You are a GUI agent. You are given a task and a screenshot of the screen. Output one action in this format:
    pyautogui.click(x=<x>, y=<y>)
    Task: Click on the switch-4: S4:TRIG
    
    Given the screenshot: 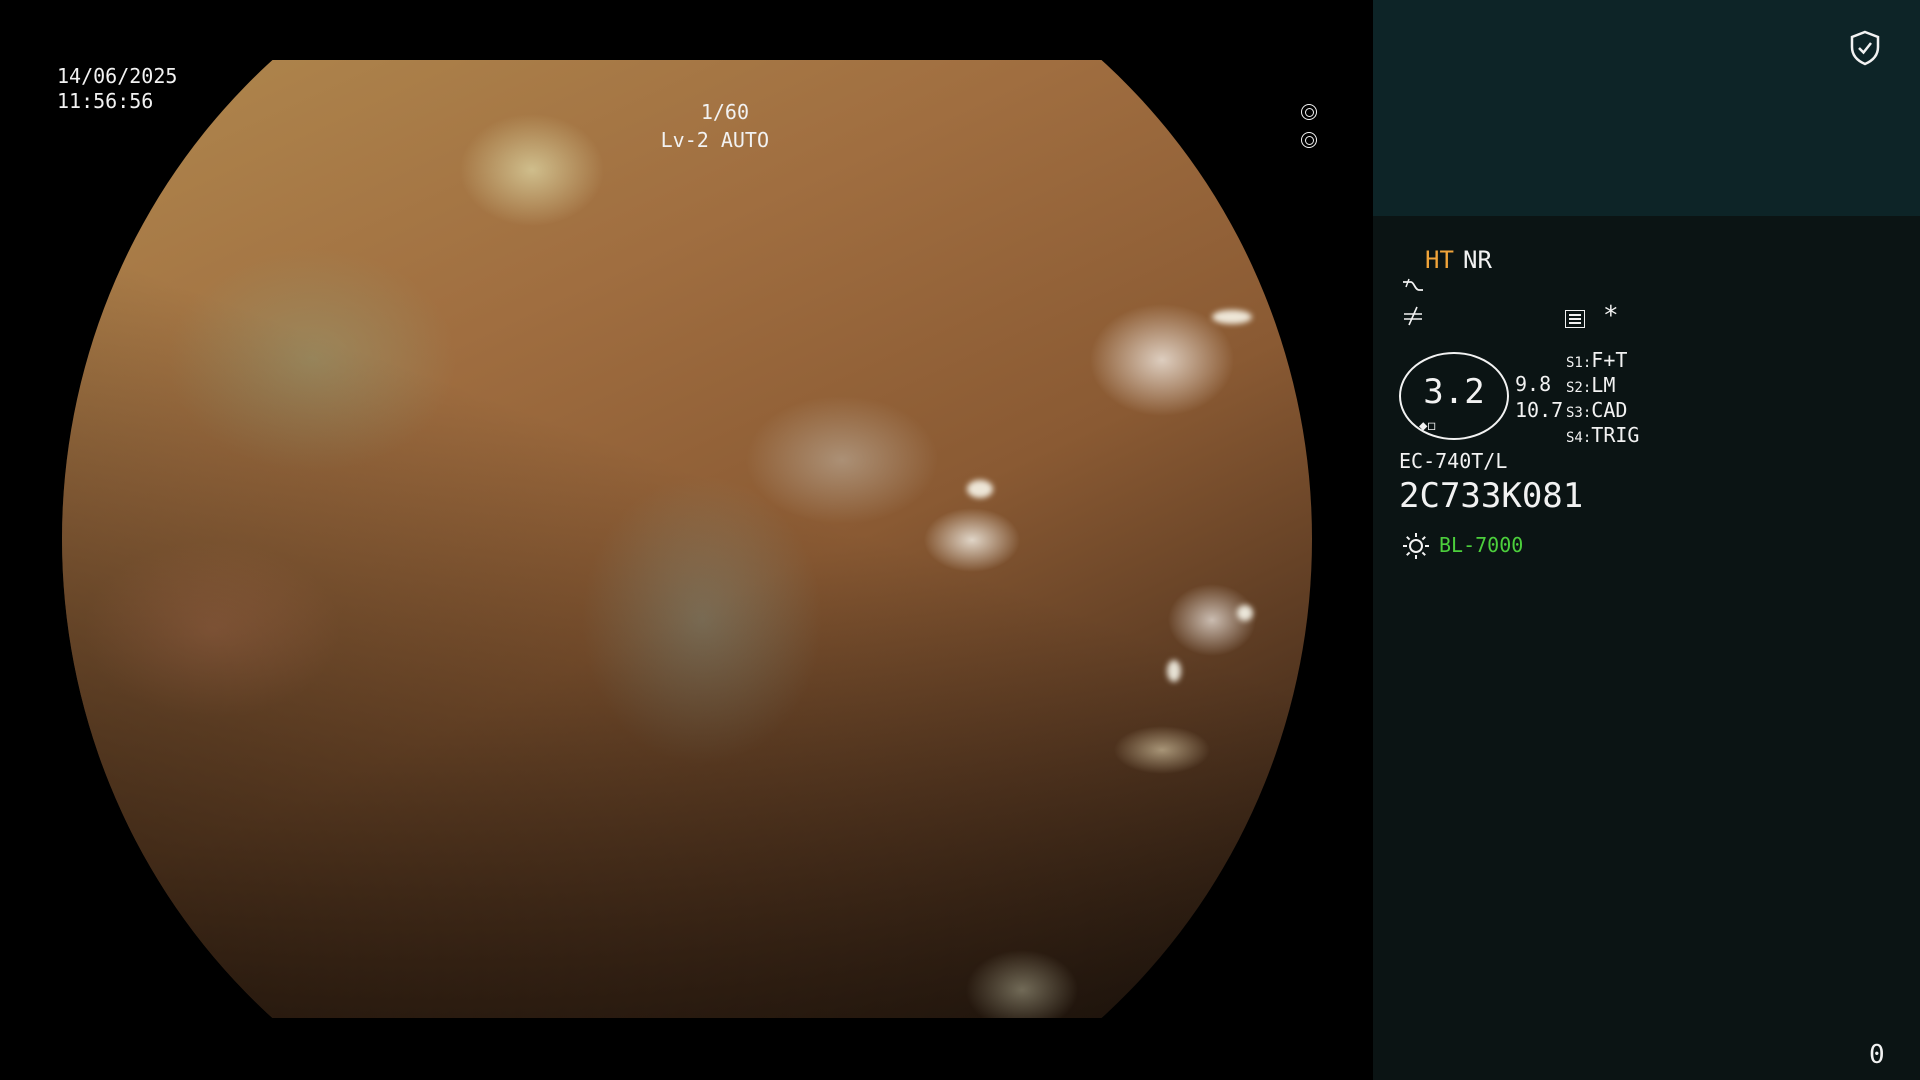 What is the action you would take?
    pyautogui.click(x=1602, y=436)
    